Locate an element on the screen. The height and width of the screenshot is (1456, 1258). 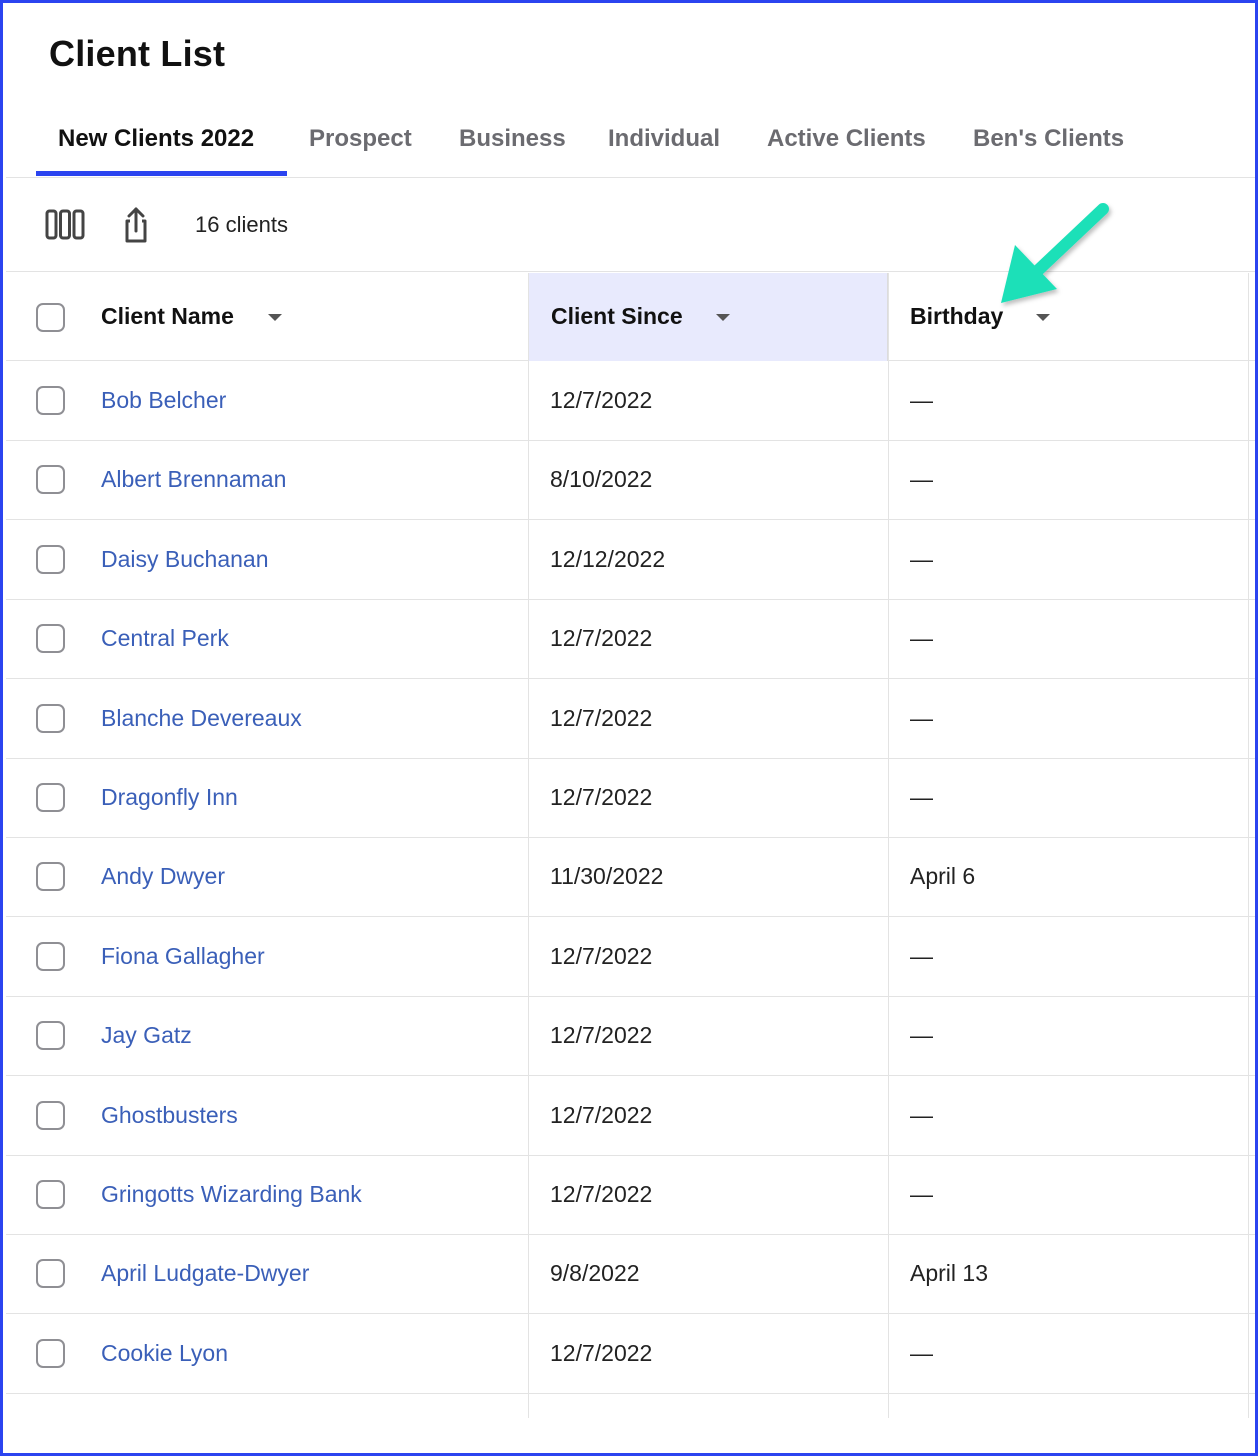
cell-client-name: April Ludgate-Dwyer is located at coordinates (267, 1273).